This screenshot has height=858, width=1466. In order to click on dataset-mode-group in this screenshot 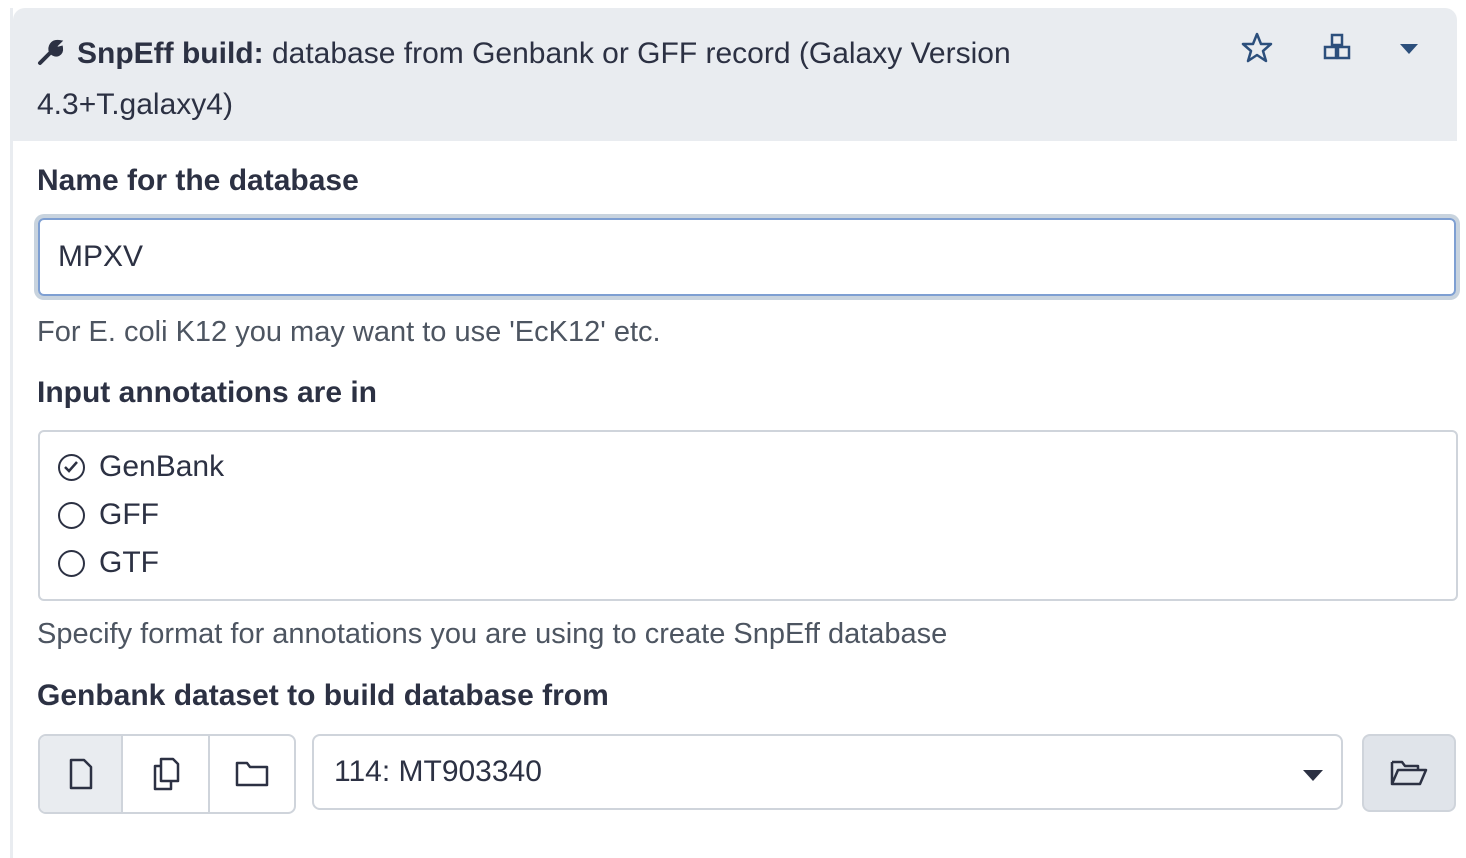, I will do `click(167, 774)`.